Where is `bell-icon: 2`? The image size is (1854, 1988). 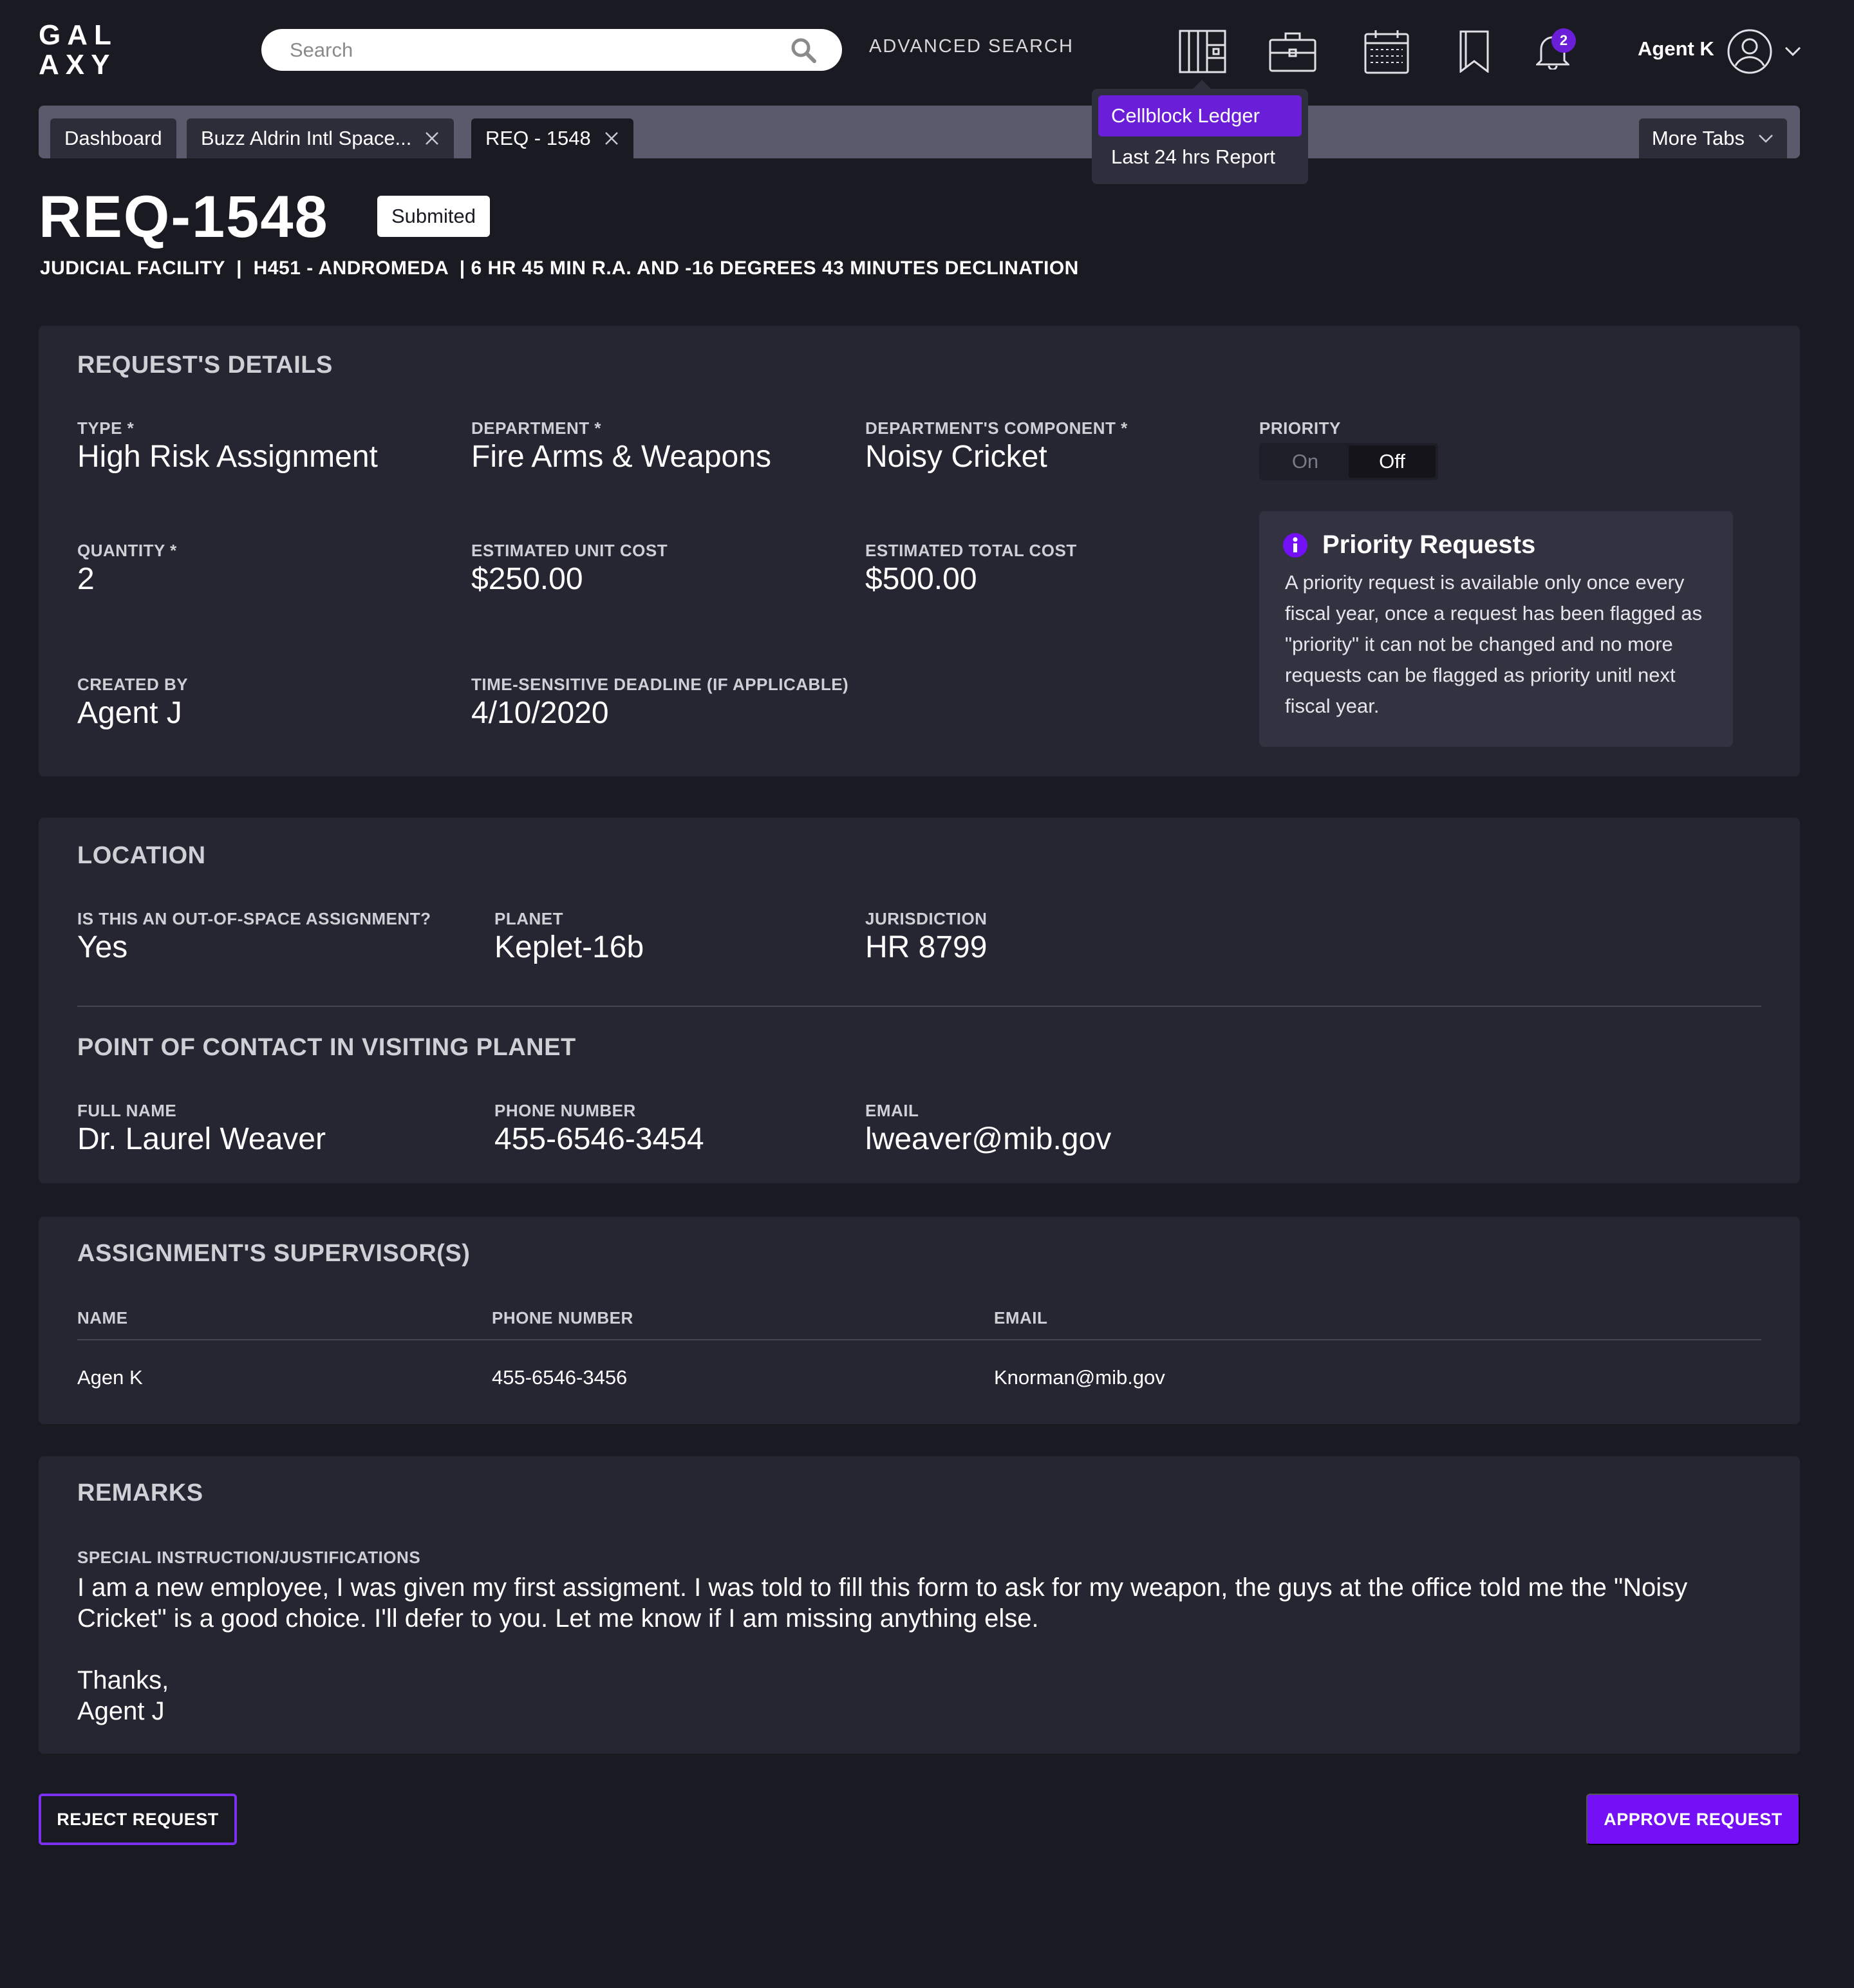 bell-icon: 2 is located at coordinates (1552, 51).